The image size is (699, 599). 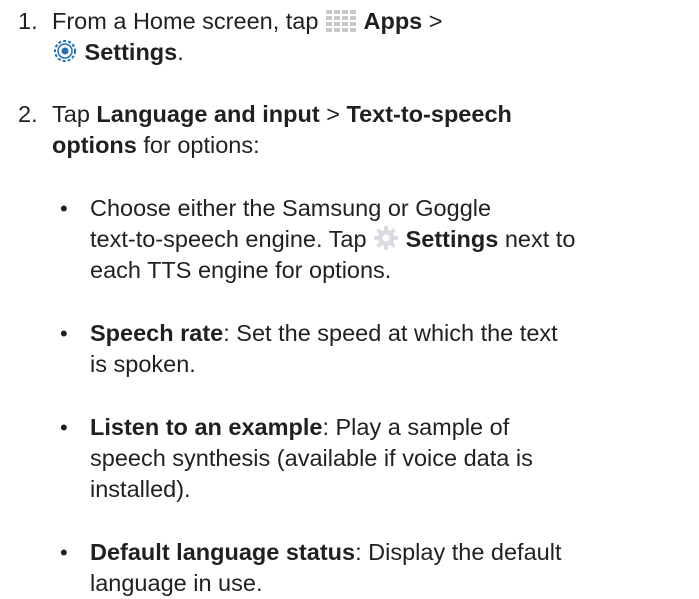 I want to click on term-label: Listen to an example, so click(x=206, y=427).